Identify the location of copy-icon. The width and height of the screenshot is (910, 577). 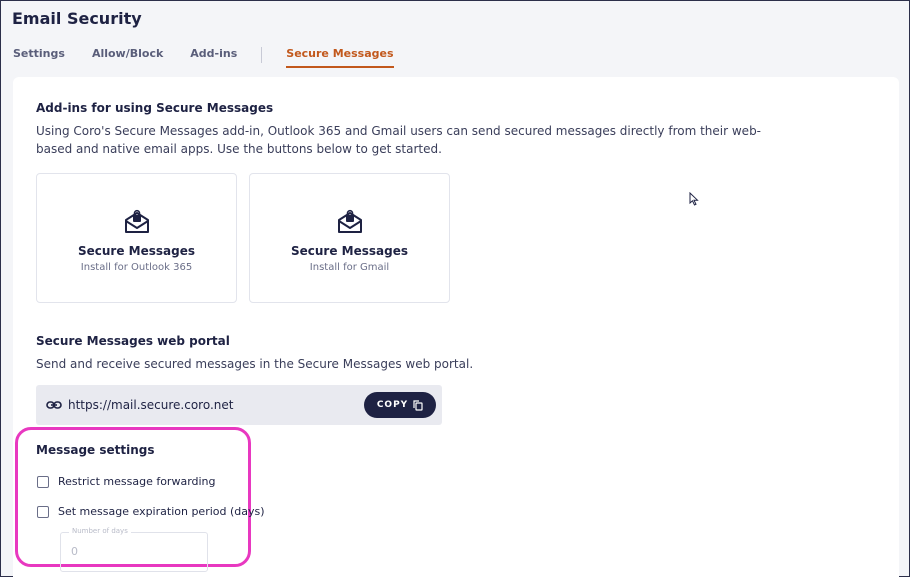
(418, 405).